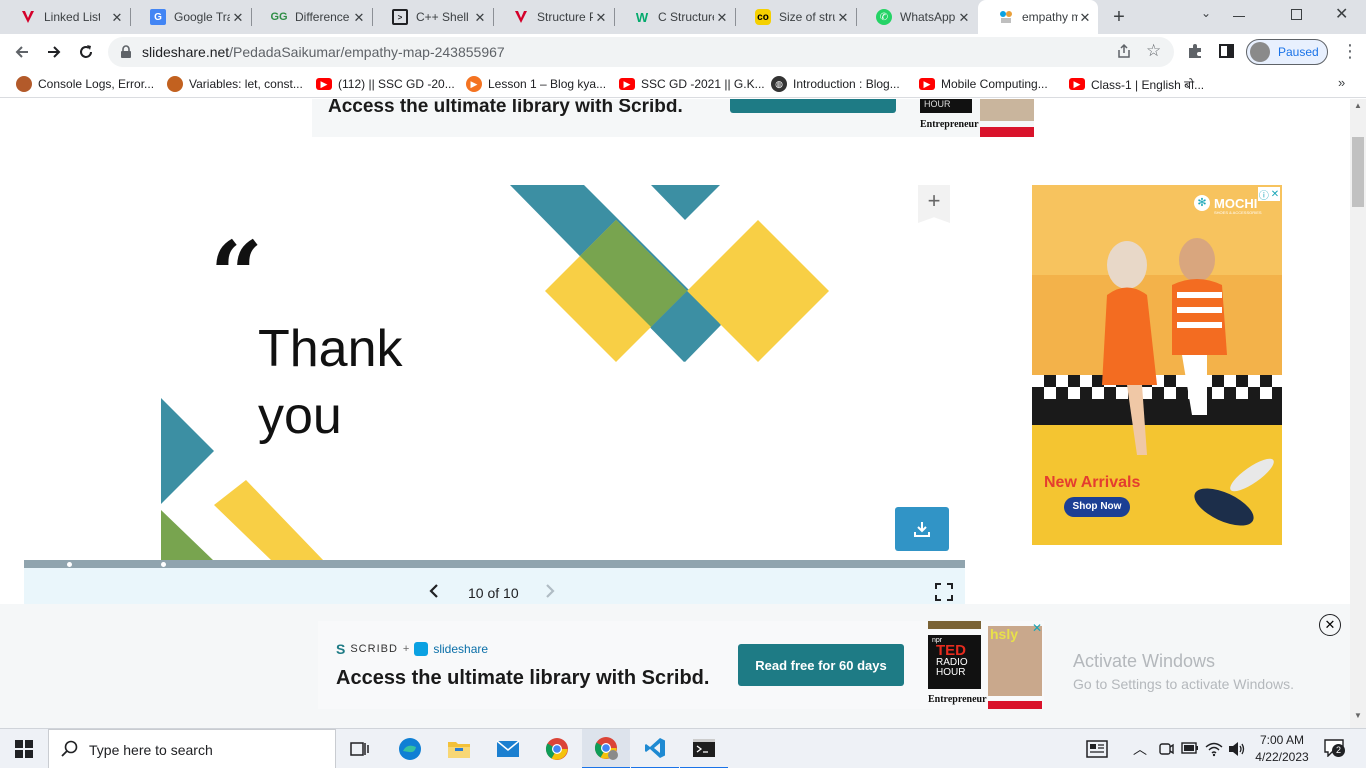 The height and width of the screenshot is (768, 1366). What do you see at coordinates (442, 17) in the screenshot?
I see `tab-title: C++ Shell` at bounding box center [442, 17].